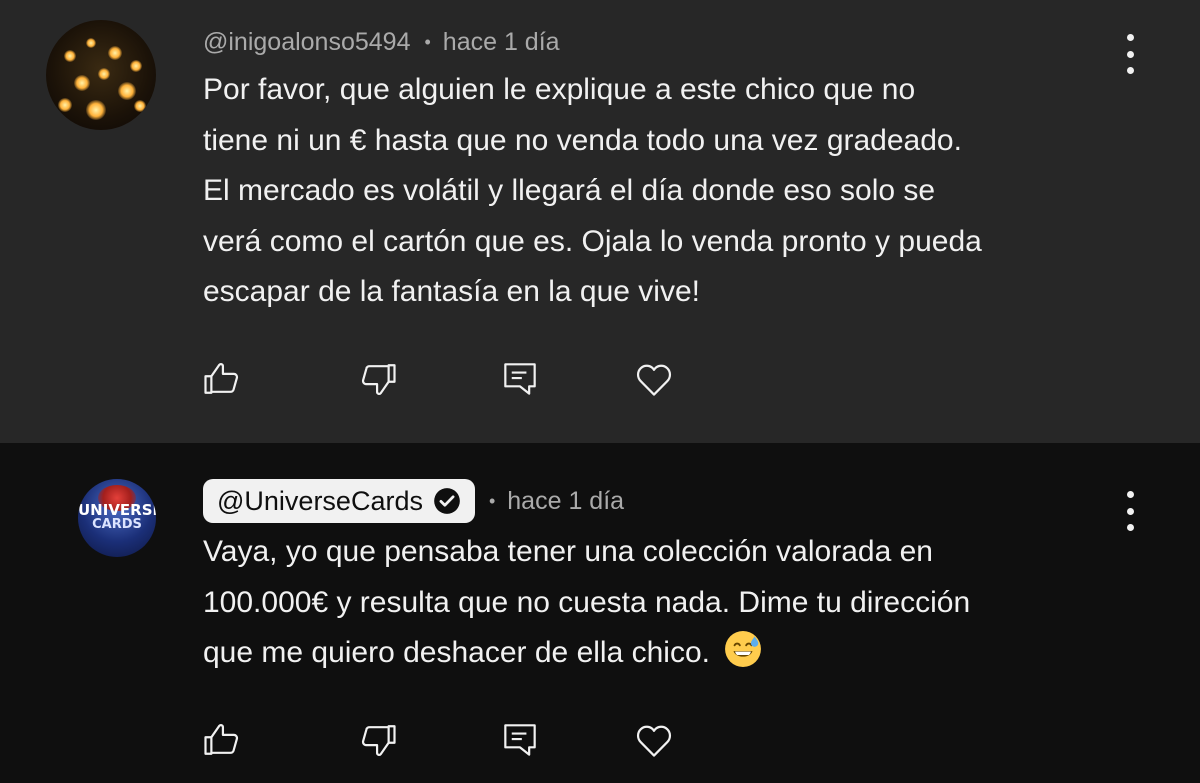 This screenshot has width=1200, height=783. I want to click on grinning-face-with-sweat-emoji, so click(743, 649).